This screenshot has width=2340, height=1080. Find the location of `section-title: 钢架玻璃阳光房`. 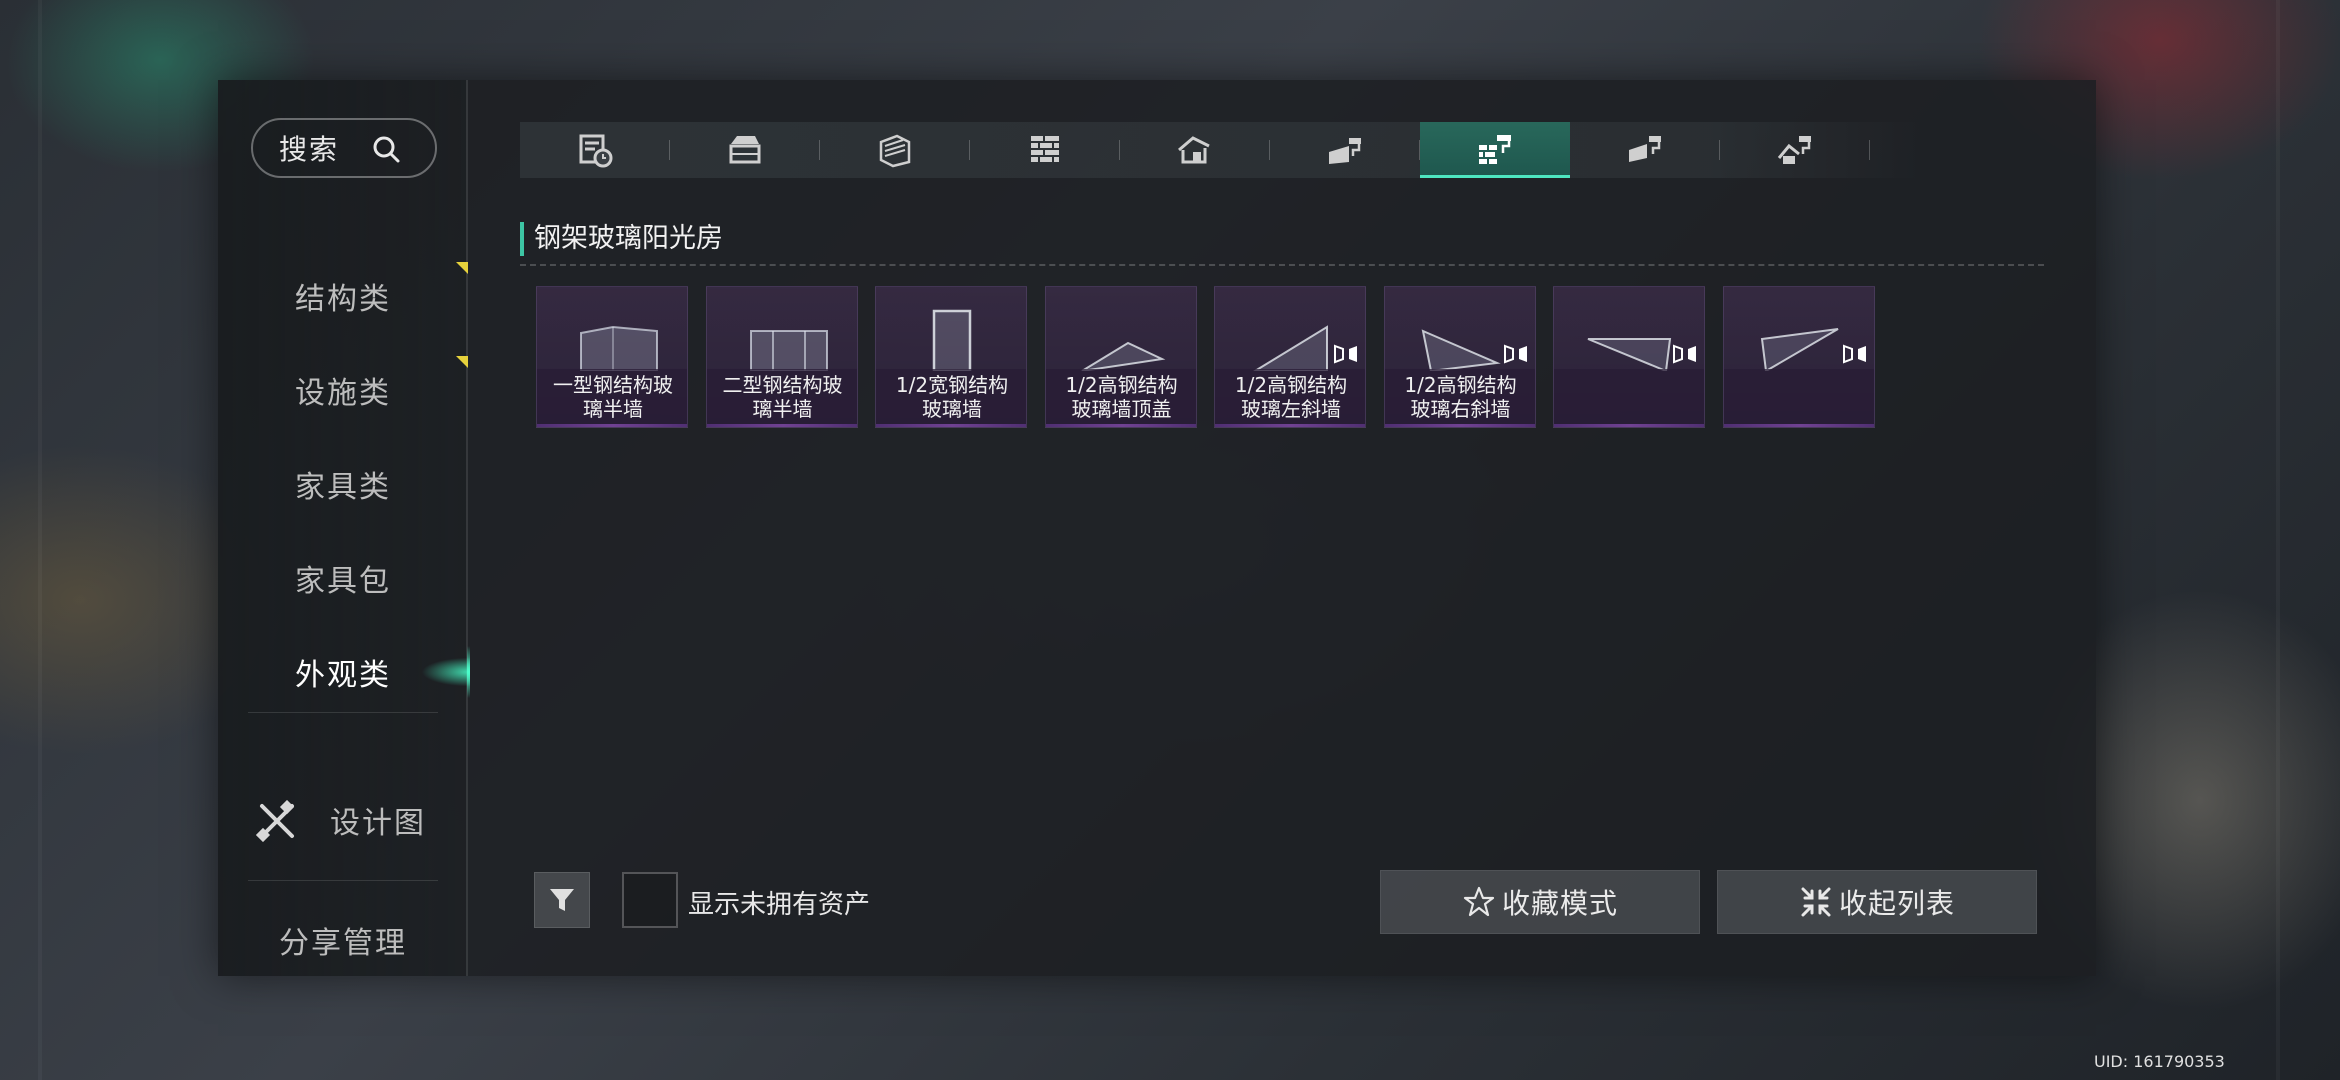

section-title: 钢架玻璃阳光房 is located at coordinates (621, 239).